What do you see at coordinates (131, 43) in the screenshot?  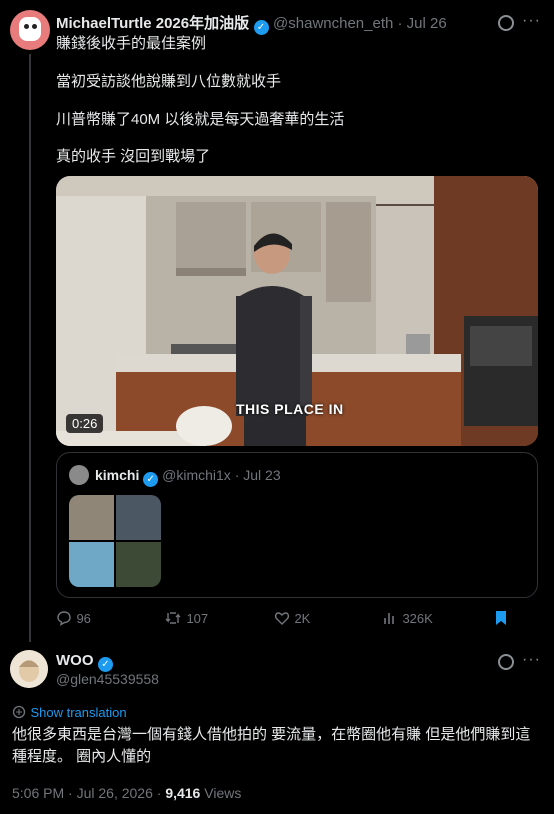 I see `tweet-line-1: 賺錢後收手的最佳案例` at bounding box center [131, 43].